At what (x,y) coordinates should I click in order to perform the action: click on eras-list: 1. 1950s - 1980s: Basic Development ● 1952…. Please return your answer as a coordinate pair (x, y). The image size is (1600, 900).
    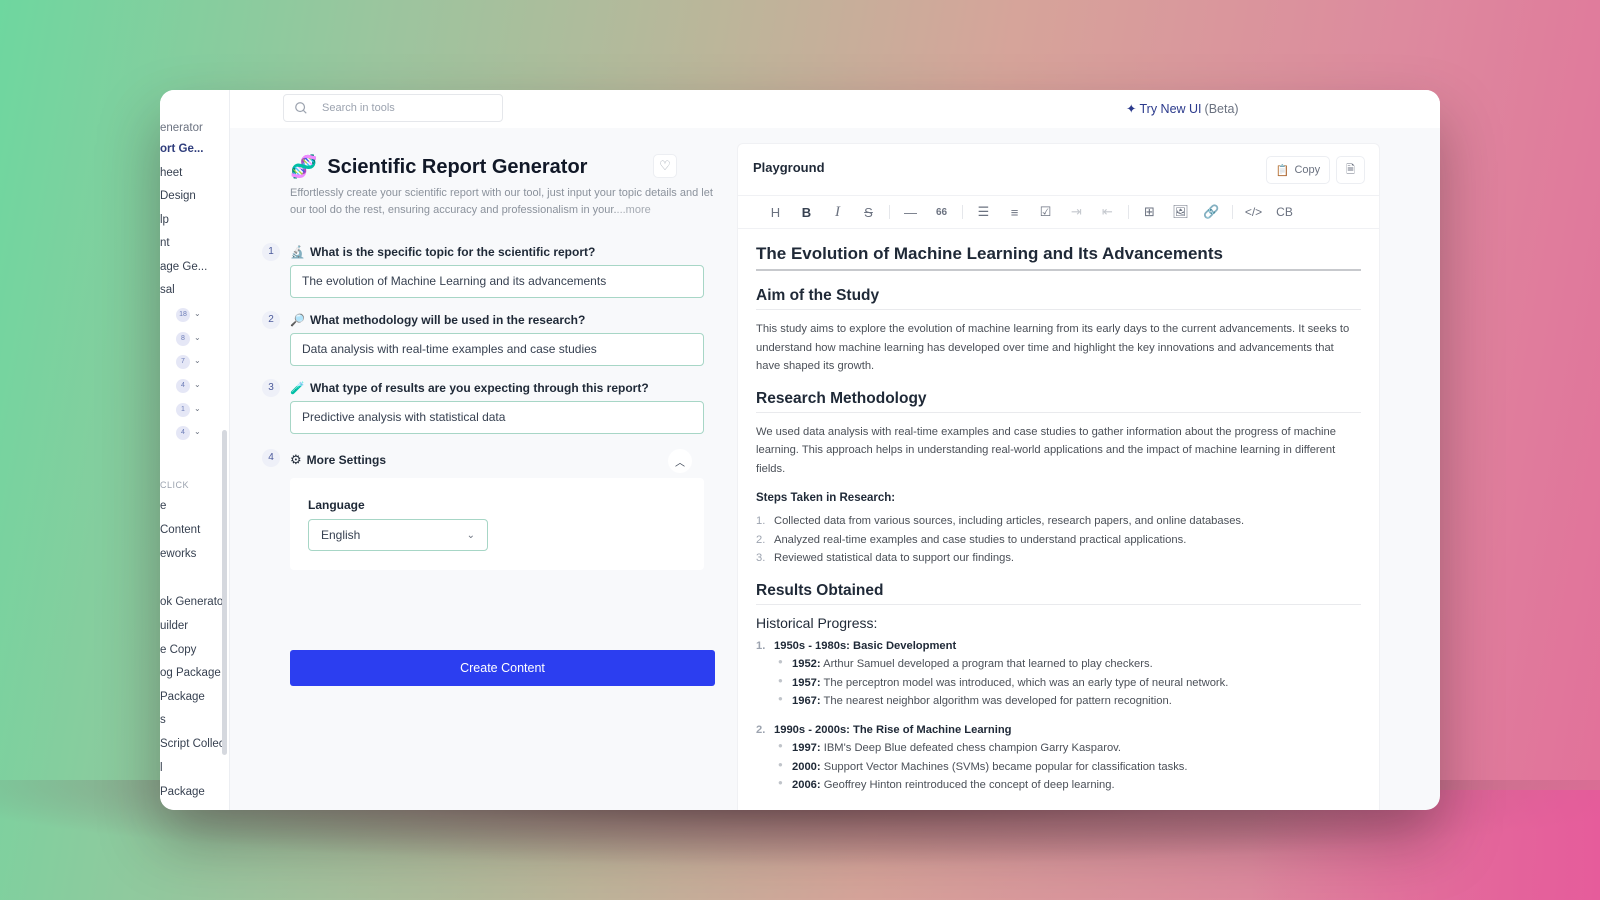
    Looking at the image, I should click on (1058, 716).